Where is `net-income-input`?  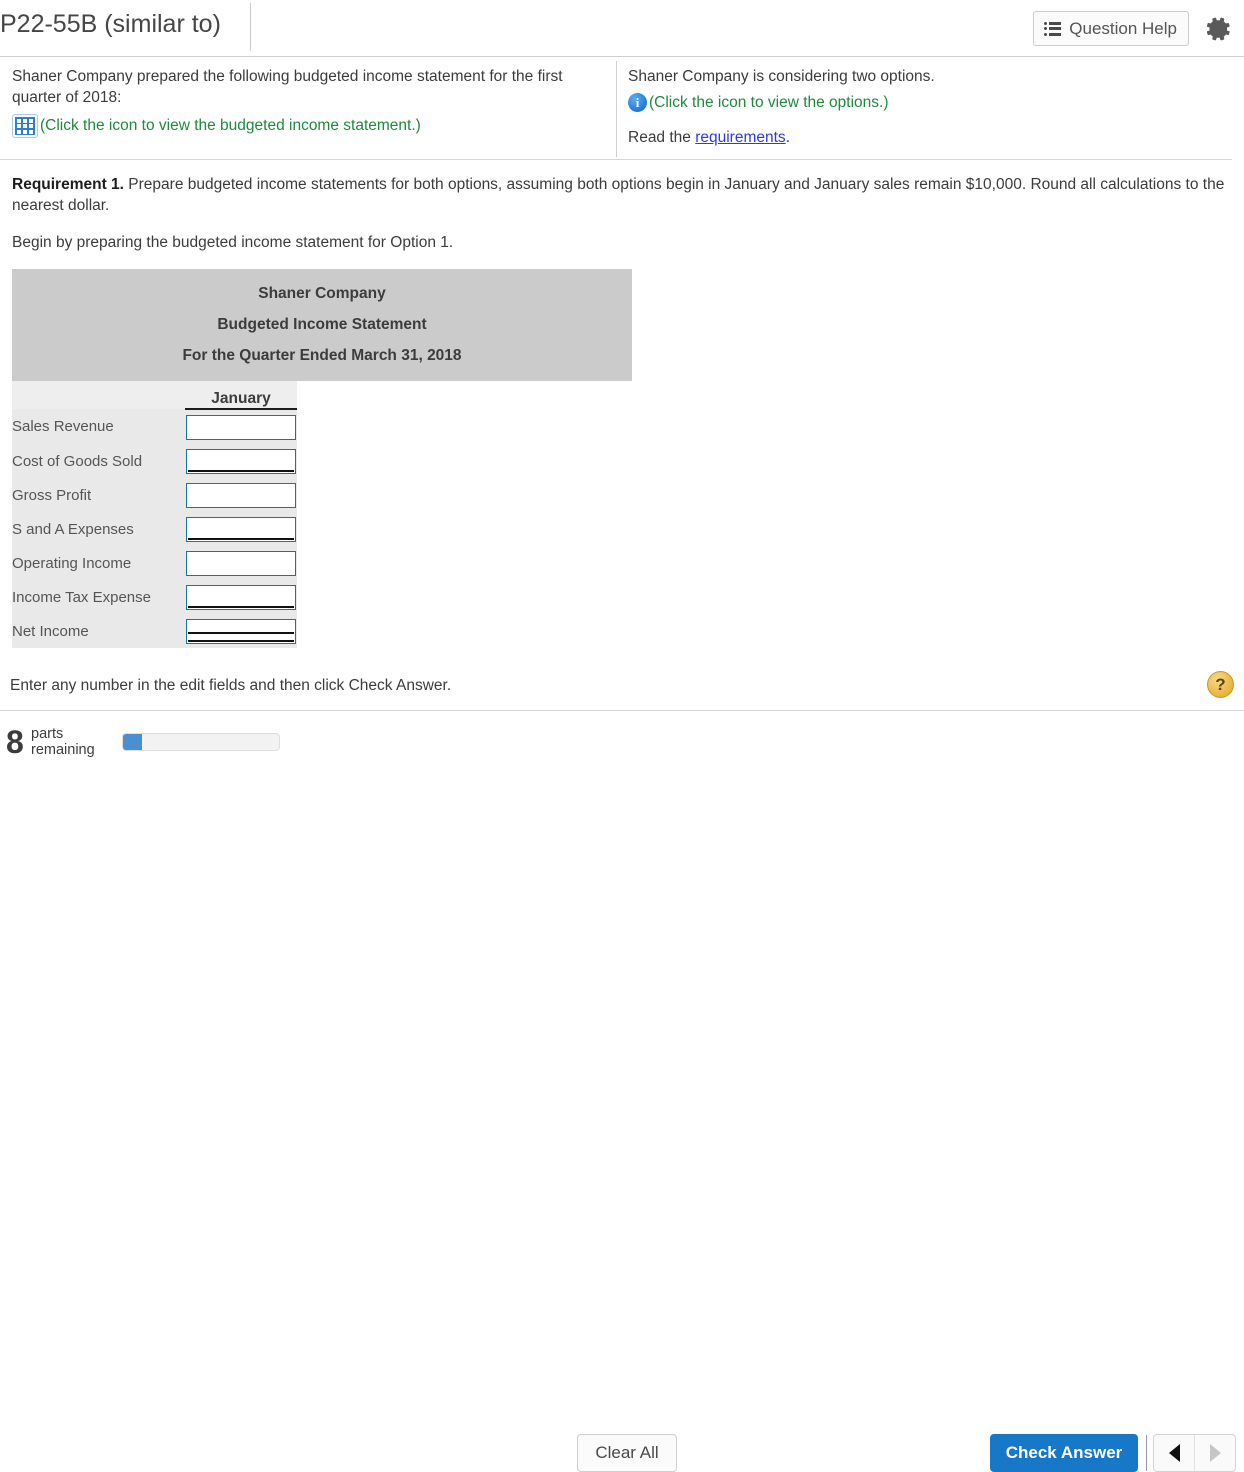 net-income-input is located at coordinates (241, 631).